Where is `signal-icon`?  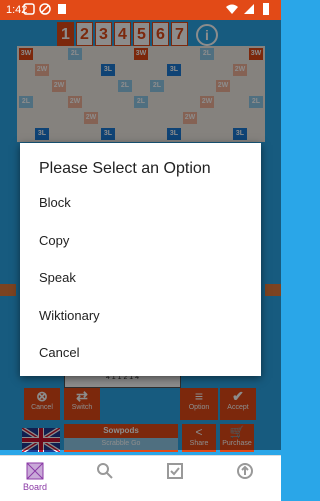
signal-icon is located at coordinates (249, 9).